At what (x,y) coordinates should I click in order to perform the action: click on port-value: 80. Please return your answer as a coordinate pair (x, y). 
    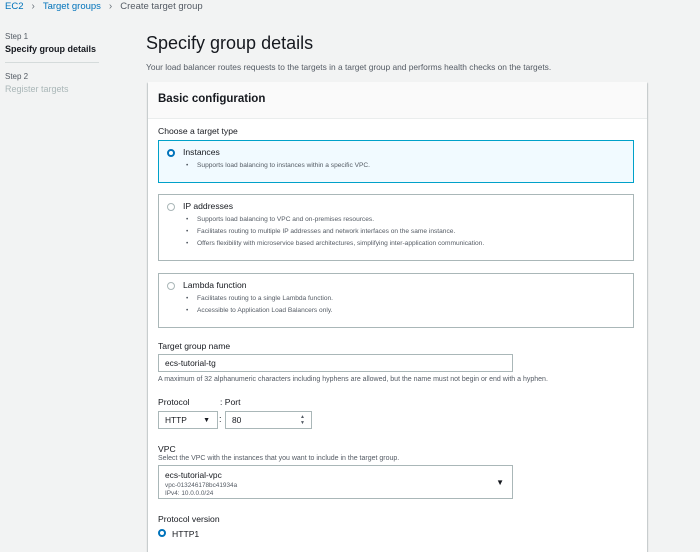
    Looking at the image, I should click on (237, 420).